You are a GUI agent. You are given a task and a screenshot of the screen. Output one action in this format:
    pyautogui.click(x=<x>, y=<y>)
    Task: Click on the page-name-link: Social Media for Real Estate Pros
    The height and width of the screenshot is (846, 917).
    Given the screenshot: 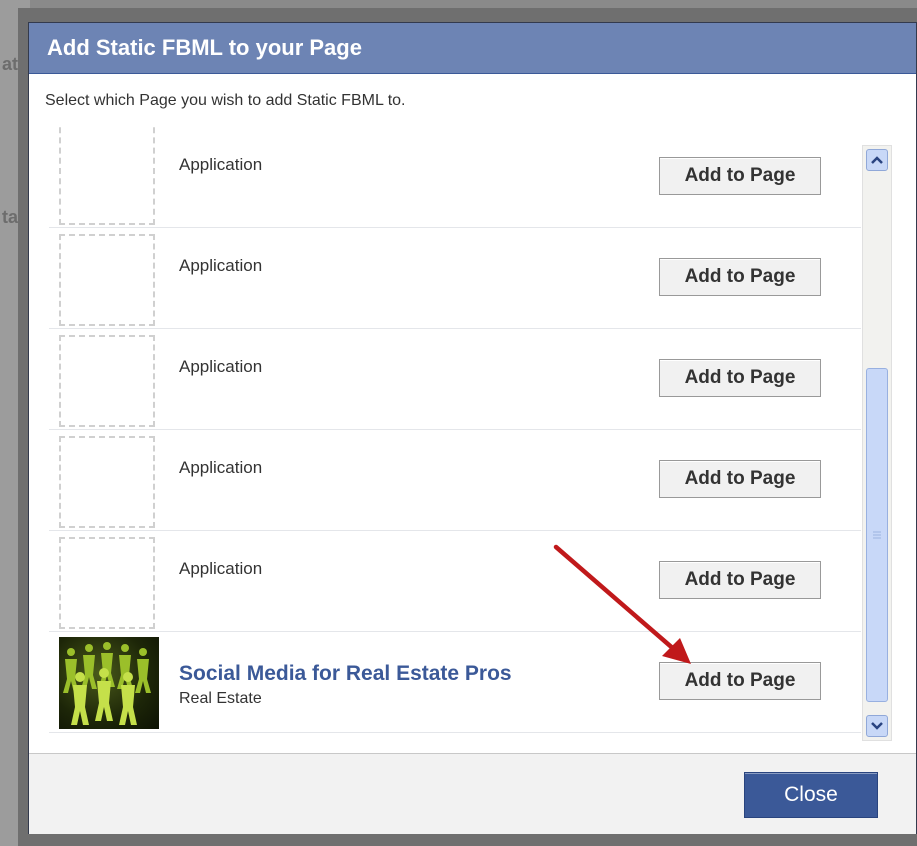 What is the action you would take?
    pyautogui.click(x=345, y=674)
    